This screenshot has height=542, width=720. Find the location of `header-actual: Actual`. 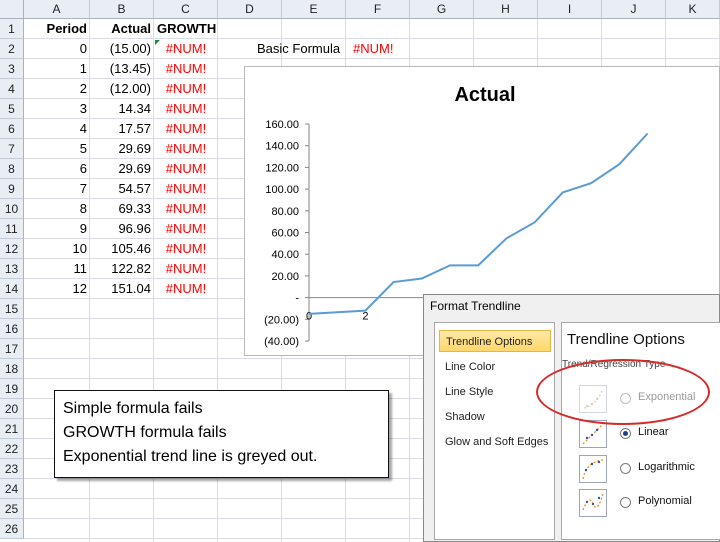

header-actual: Actual is located at coordinates (122, 29).